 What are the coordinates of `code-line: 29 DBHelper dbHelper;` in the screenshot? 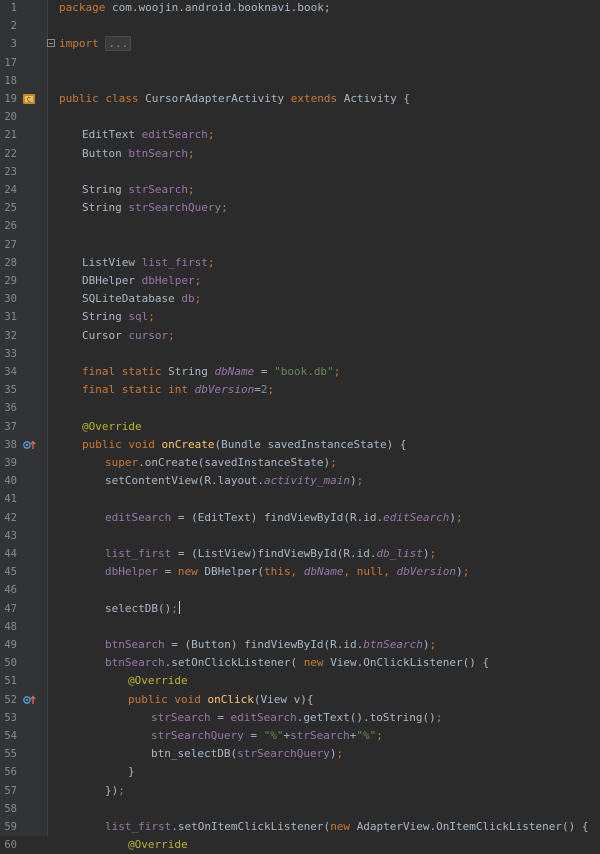 It's located at (300, 281).